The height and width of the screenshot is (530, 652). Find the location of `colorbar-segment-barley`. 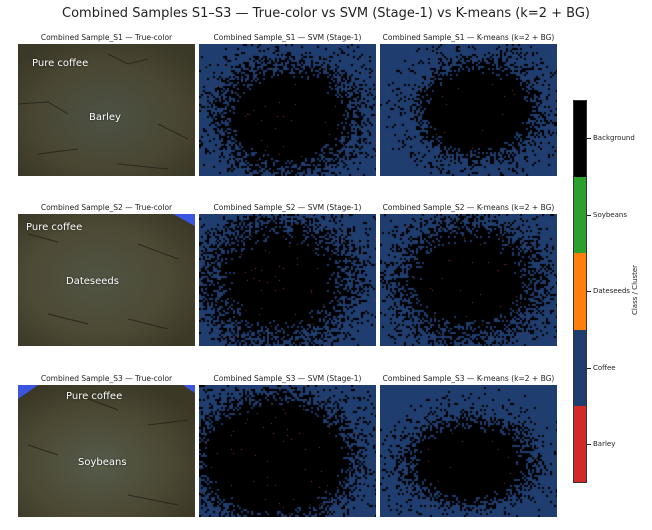

colorbar-segment-barley is located at coordinates (580, 443).